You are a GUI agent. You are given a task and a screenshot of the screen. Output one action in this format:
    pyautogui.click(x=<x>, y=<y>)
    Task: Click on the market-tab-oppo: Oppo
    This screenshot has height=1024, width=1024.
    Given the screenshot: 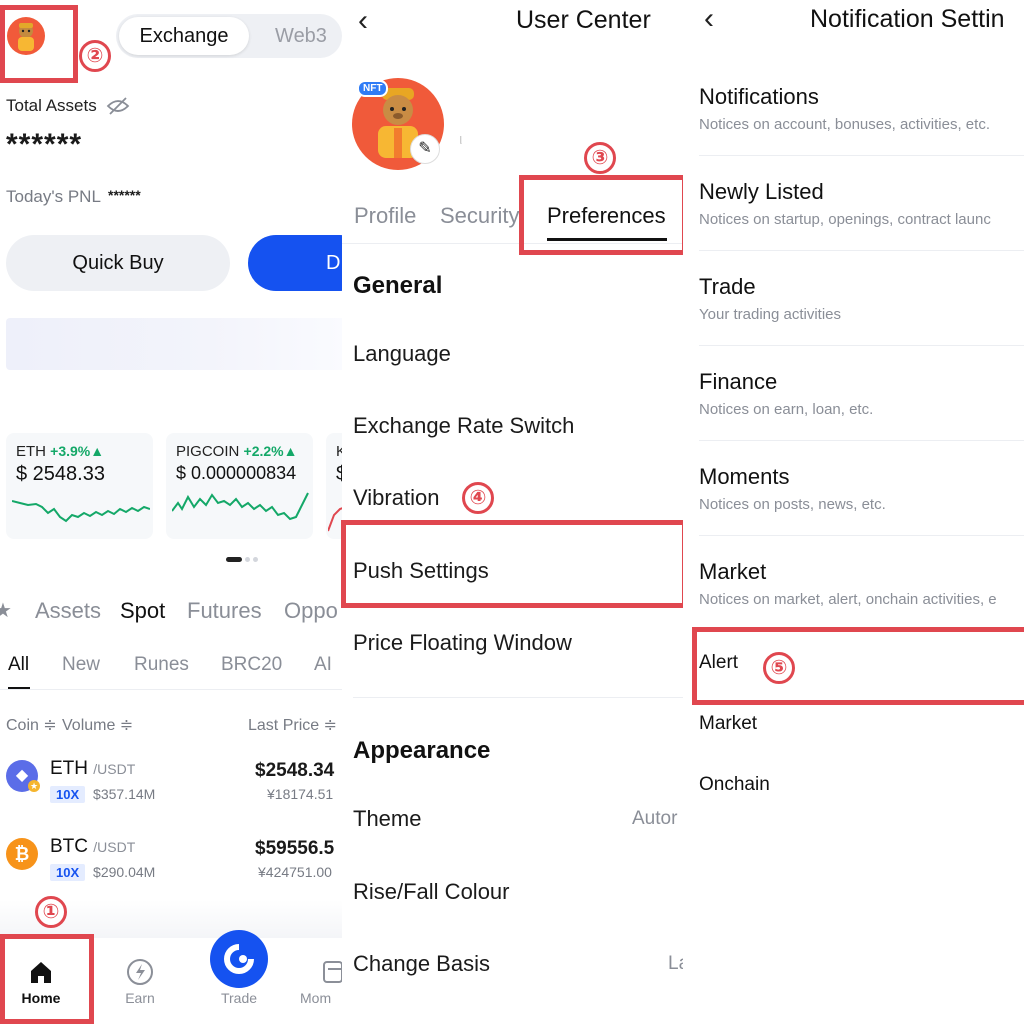 What is the action you would take?
    pyautogui.click(x=311, y=611)
    